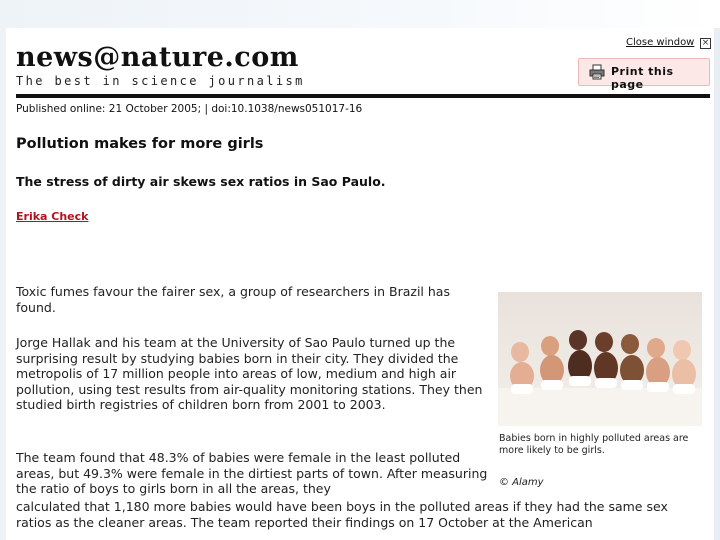 The width and height of the screenshot is (720, 540). Describe the element at coordinates (157, 57) in the screenshot. I see `logo-title: news@nature.com` at that location.